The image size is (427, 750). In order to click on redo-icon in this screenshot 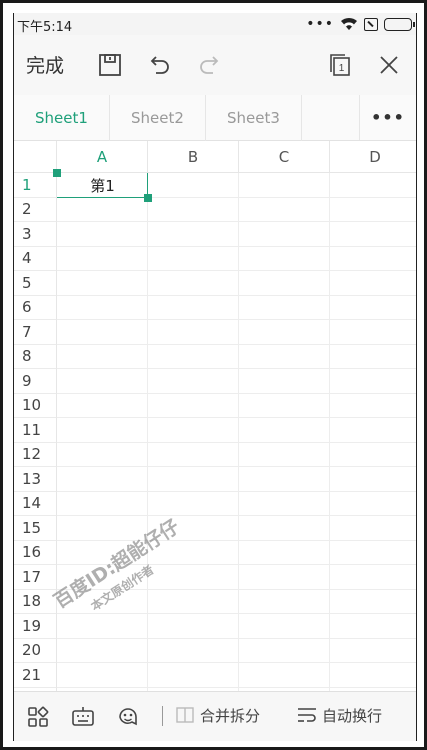, I will do `click(209, 65)`.